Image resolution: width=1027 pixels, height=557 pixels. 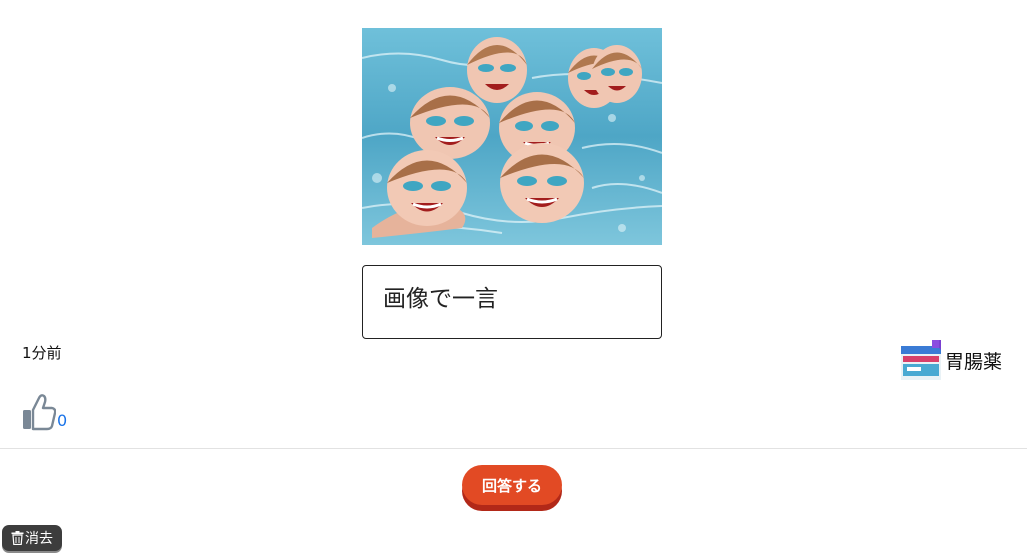 I want to click on post-photo, so click(x=512, y=136).